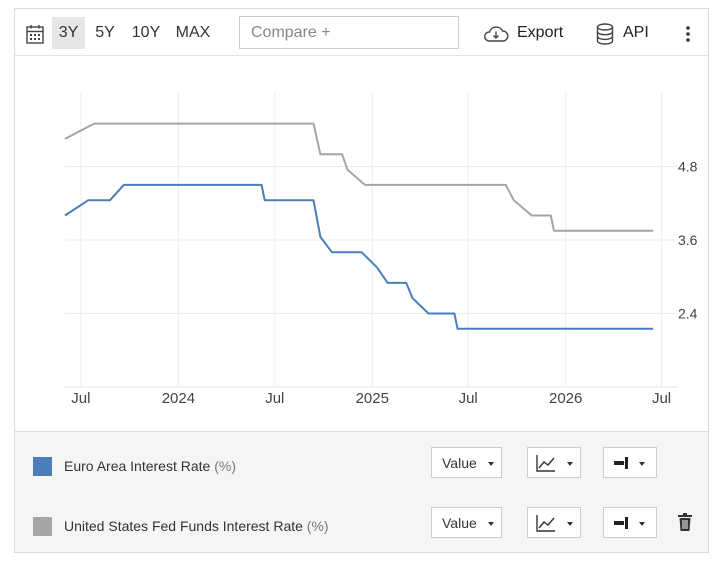 The height and width of the screenshot is (562, 718). What do you see at coordinates (361, 464) in the screenshot?
I see `legend-row-euro: Euro Area Interest Rate (%) Value` at bounding box center [361, 464].